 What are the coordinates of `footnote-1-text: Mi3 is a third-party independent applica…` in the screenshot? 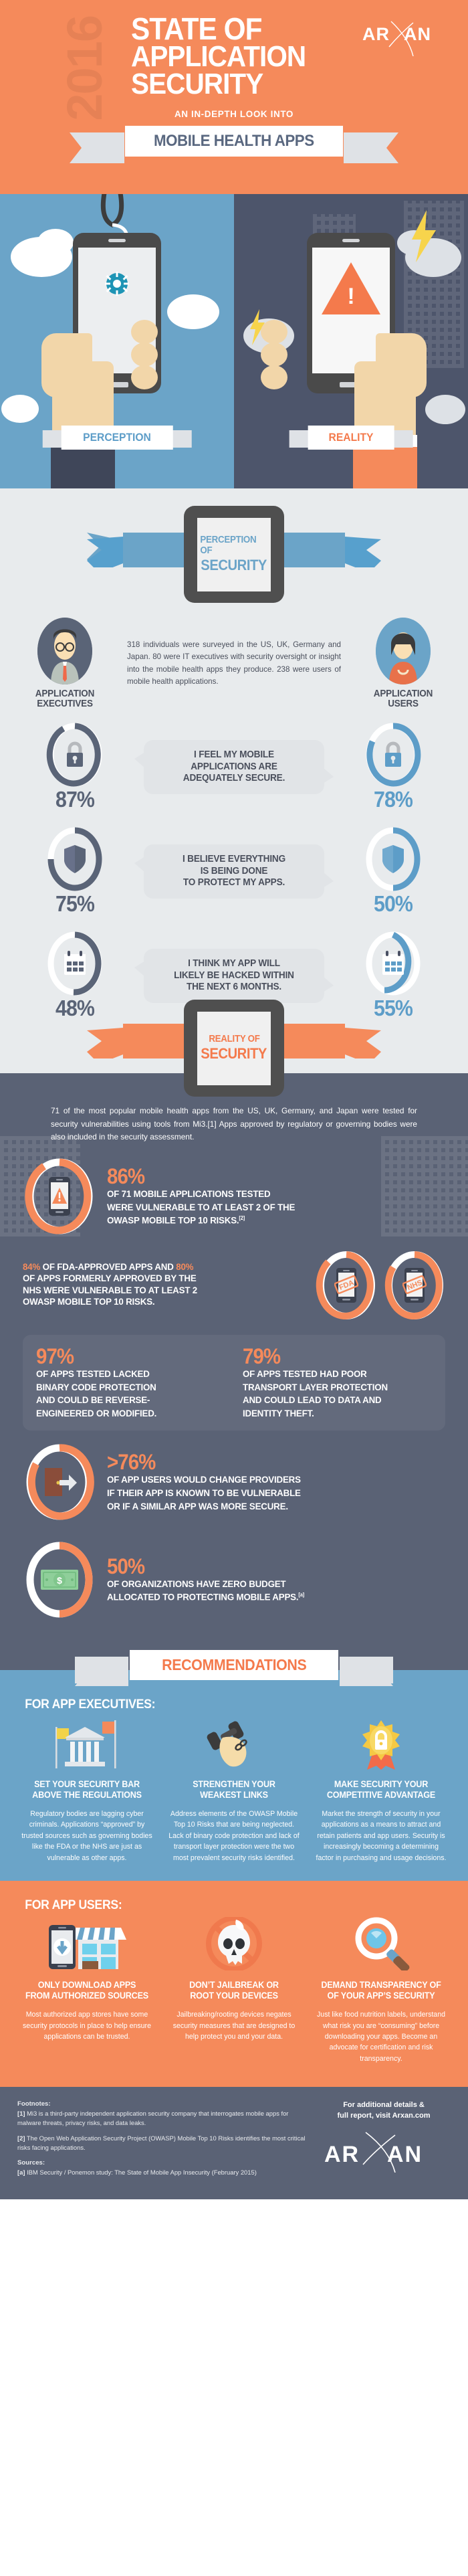 It's located at (153, 2118).